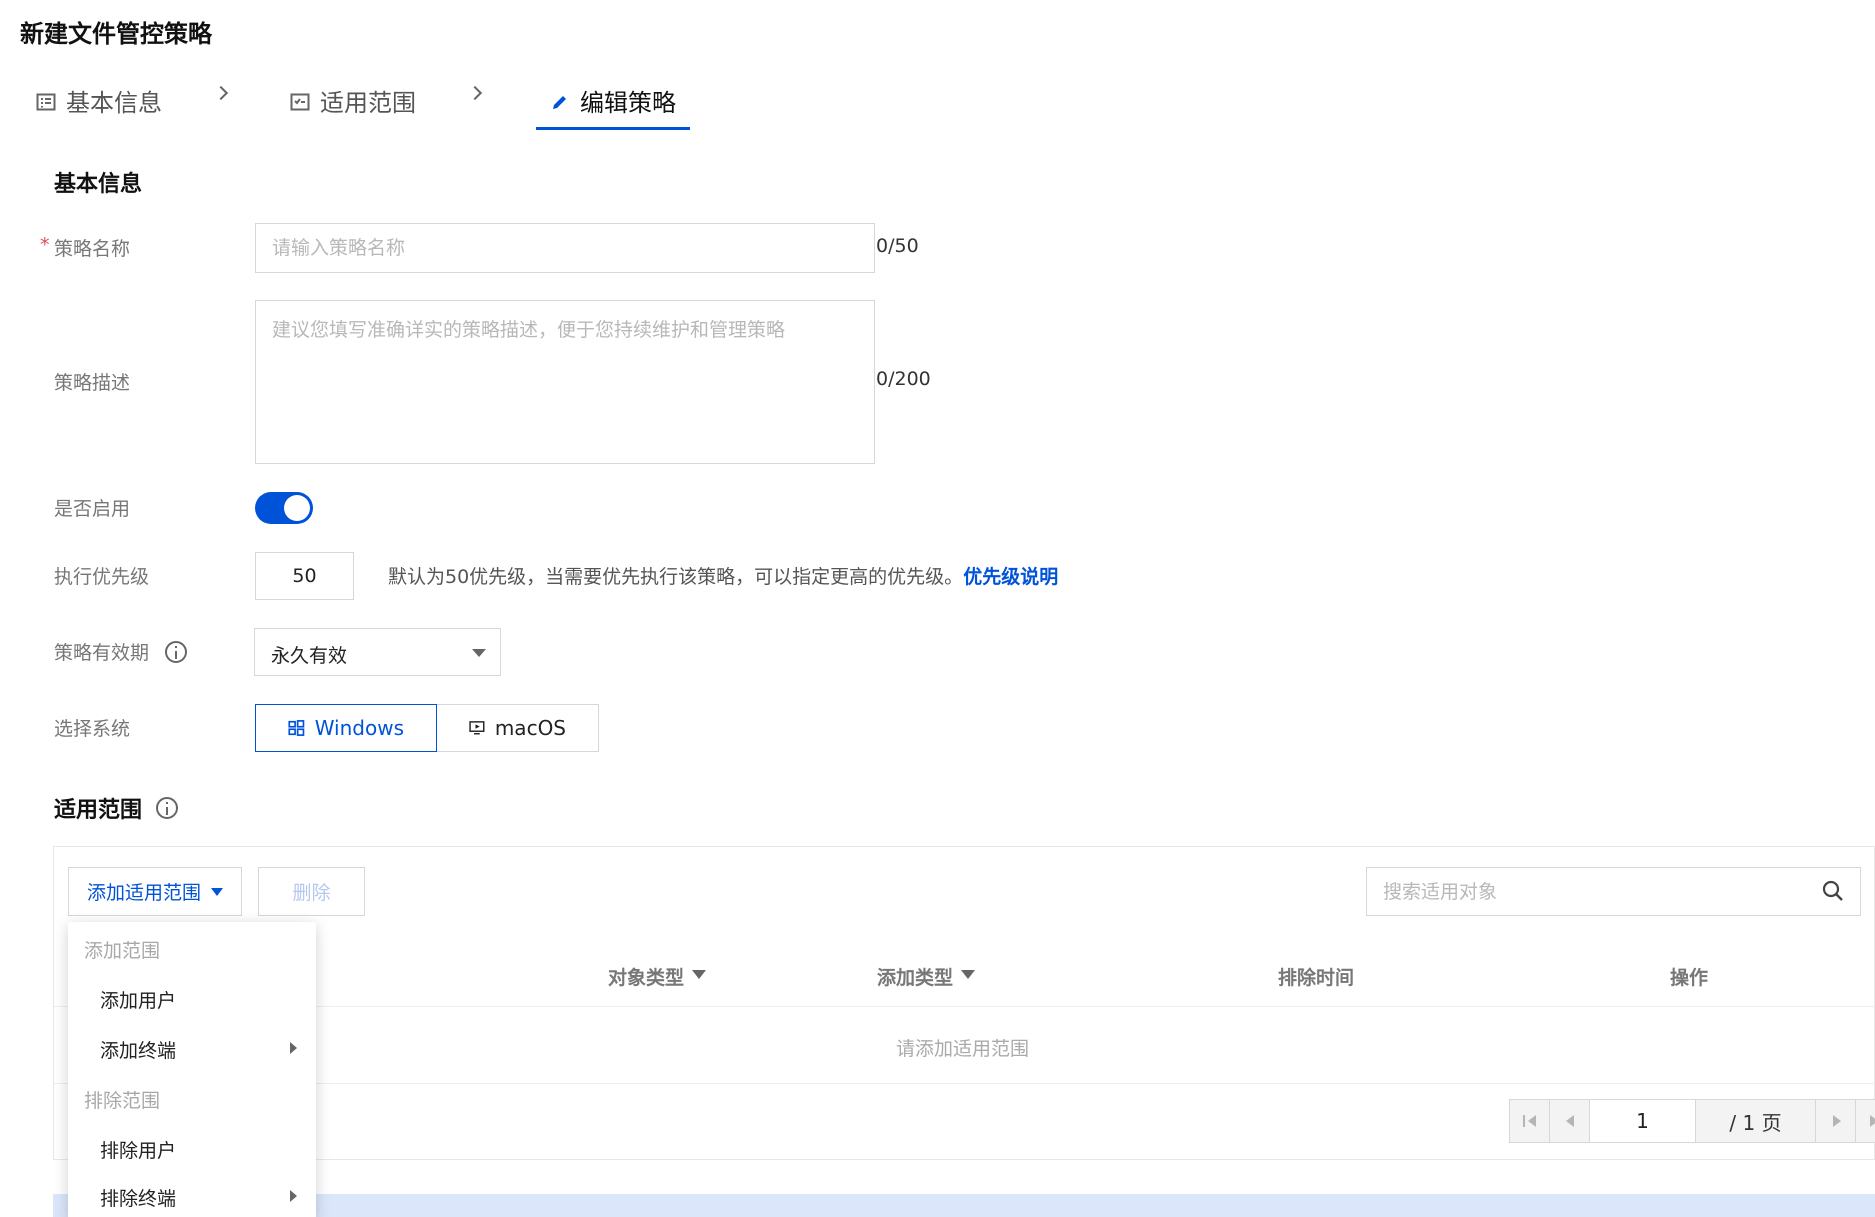  I want to click on step-nav: 基本信息 适用范围 编辑策略, so click(400, 100).